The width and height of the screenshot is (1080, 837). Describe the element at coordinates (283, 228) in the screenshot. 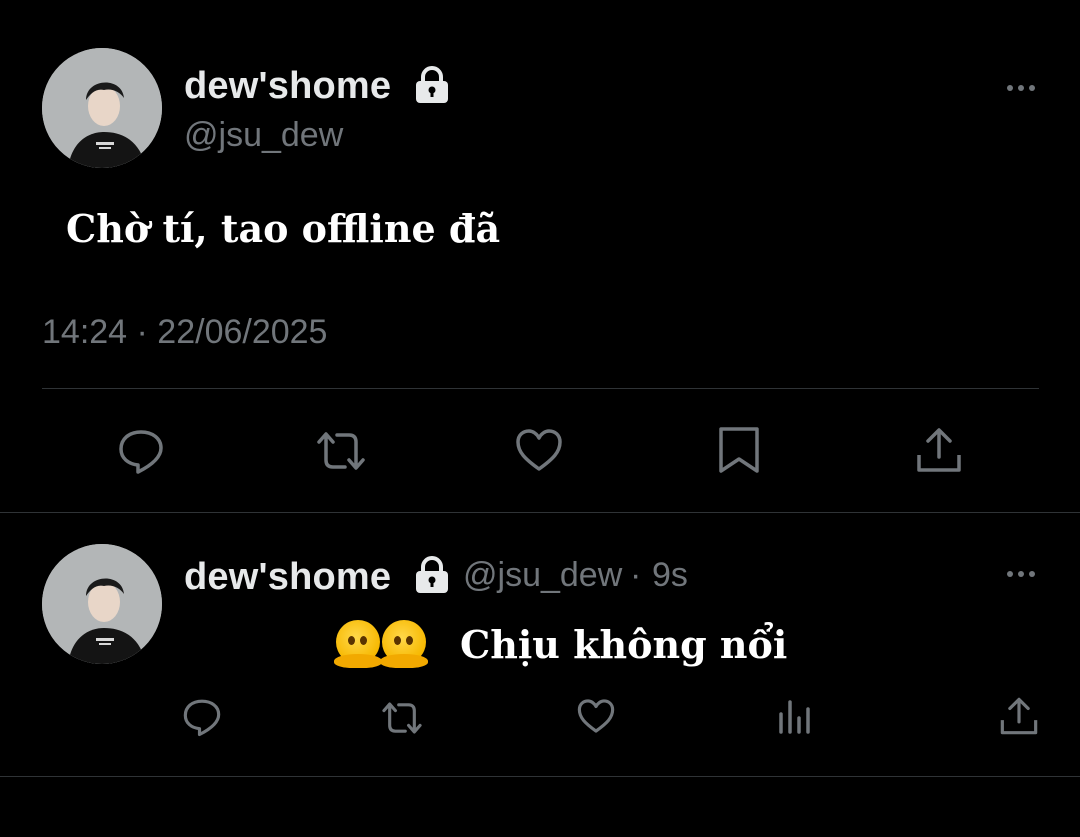

I see `tweet-text: Chờ tí, tao offline đã` at that location.